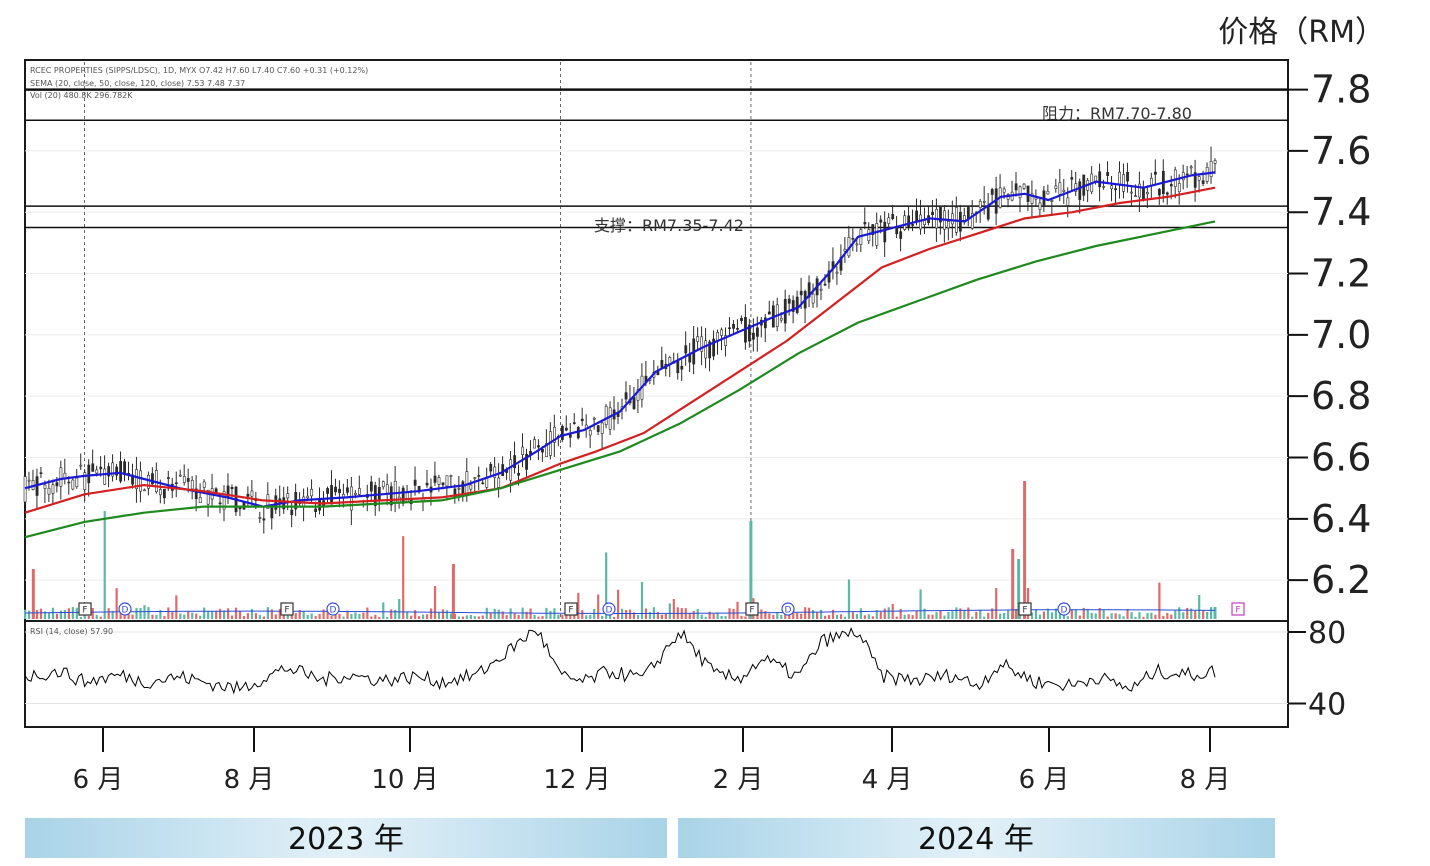  Describe the element at coordinates (1064, 611) in the screenshot. I see `event-marker-label: D` at that location.